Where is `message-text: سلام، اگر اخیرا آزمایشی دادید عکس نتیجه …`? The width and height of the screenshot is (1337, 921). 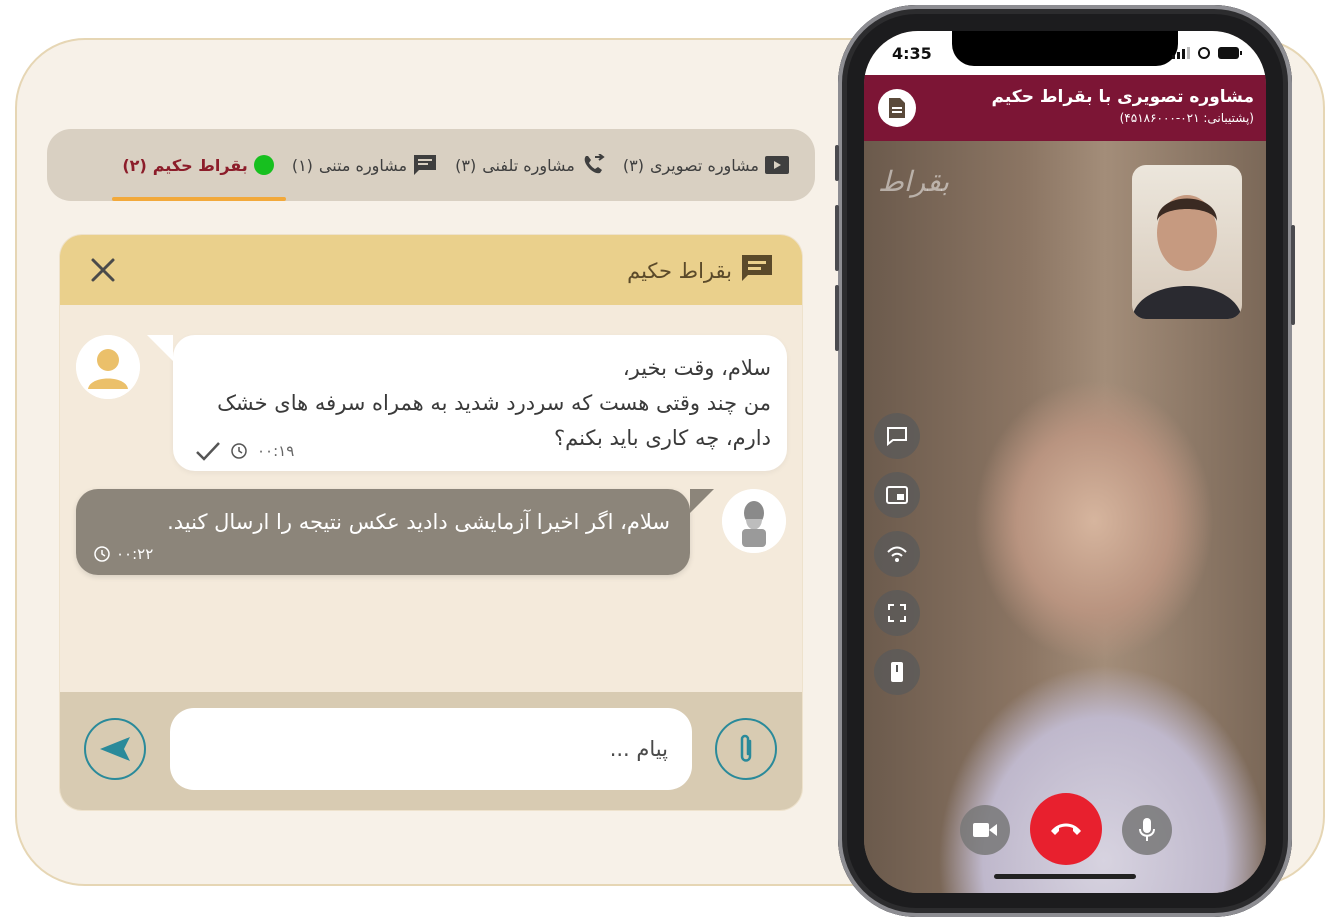
message-text: سلام، اگر اخیرا آزمایشی دادید عکس نتیجه … is located at coordinates (418, 522).